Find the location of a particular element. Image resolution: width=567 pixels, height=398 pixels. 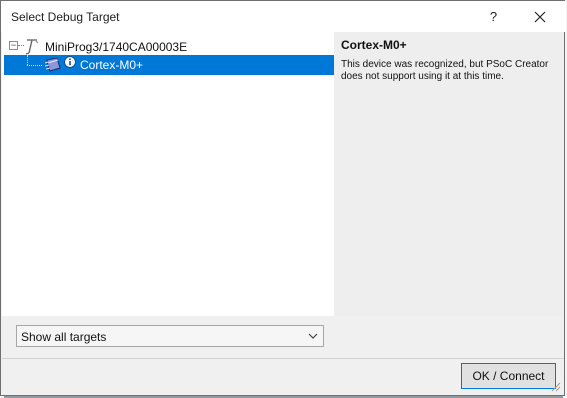

tree-row-miniprog: − MiniProg3/1740CA00003E is located at coordinates (167, 47).